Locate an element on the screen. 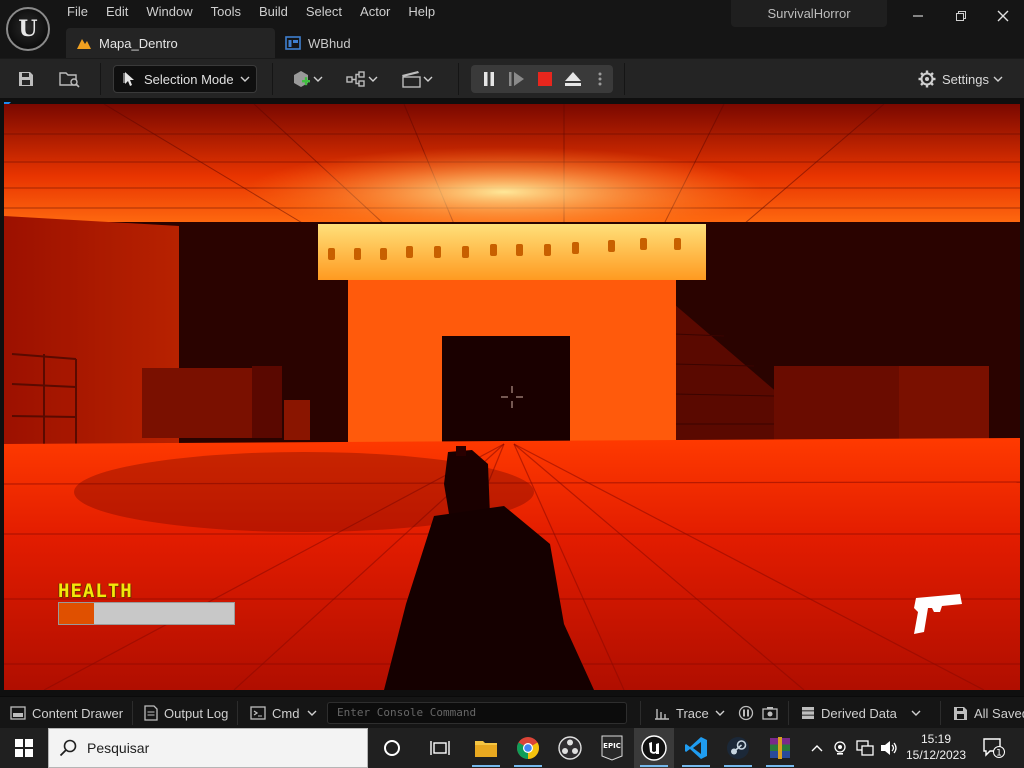 The width and height of the screenshot is (1024, 768). taskbar-winrar is located at coordinates (780, 748).